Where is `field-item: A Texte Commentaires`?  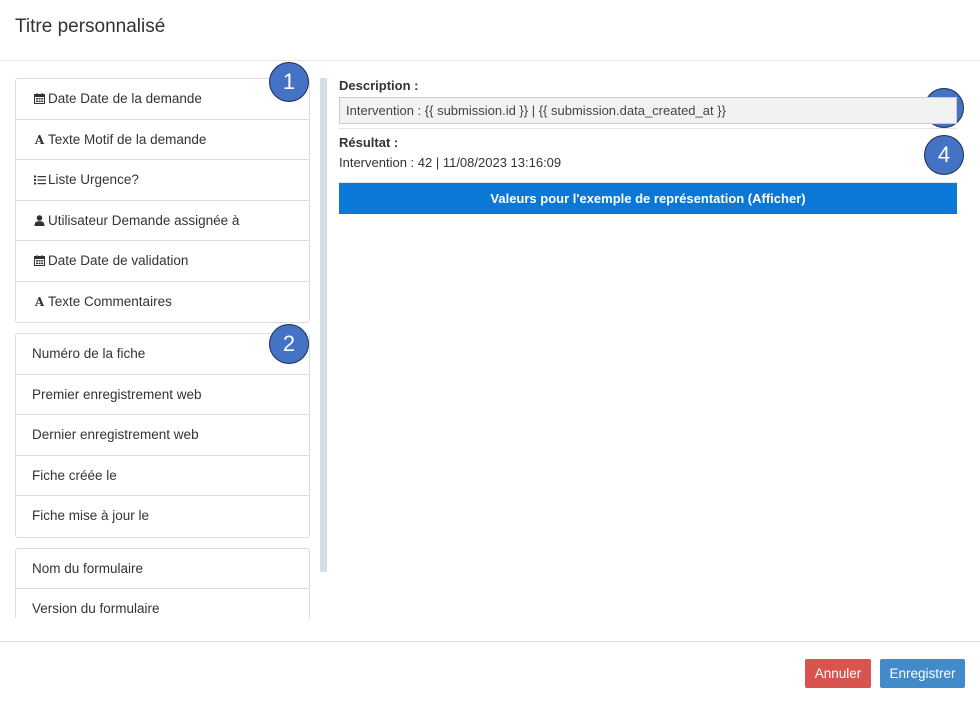
field-item: A Texte Commentaires is located at coordinates (162, 302).